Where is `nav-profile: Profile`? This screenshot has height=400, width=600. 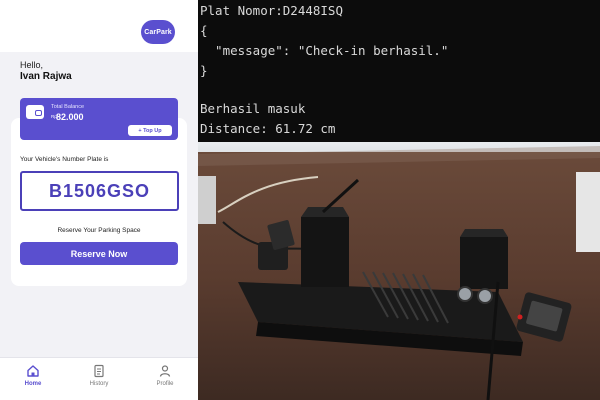
nav-profile: Profile is located at coordinates (165, 374).